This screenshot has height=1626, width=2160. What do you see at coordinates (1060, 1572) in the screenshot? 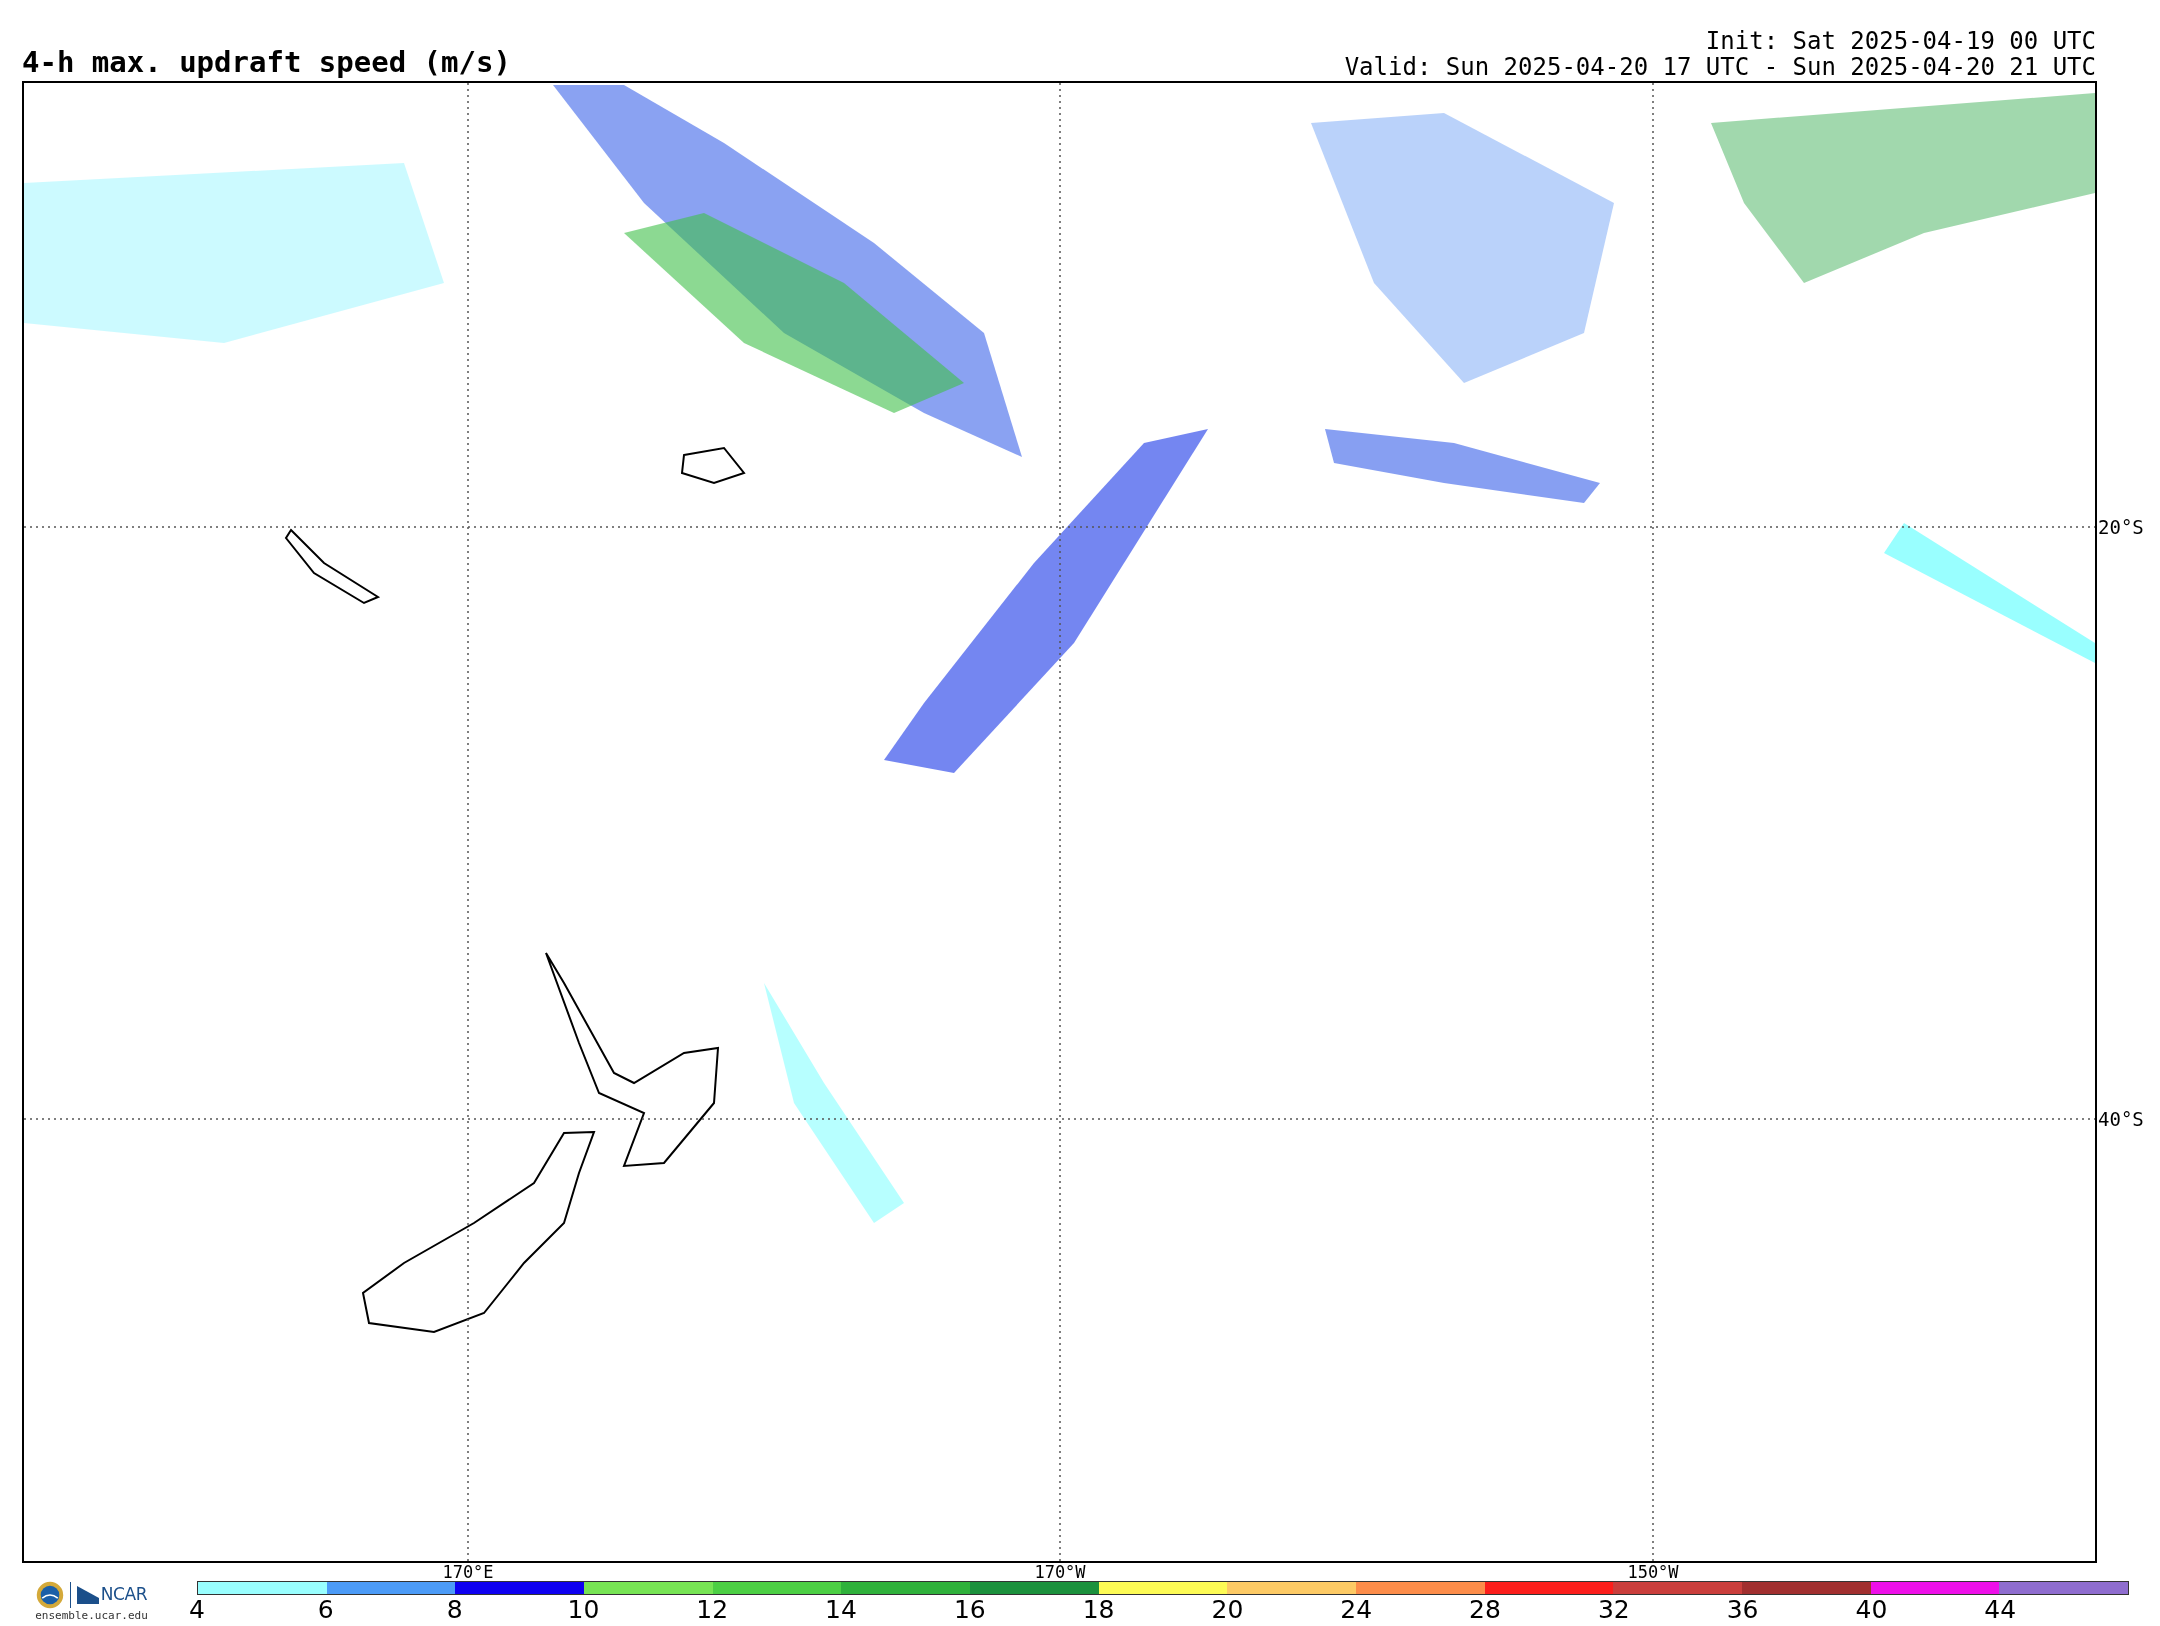
I see `longitude-label: 170°W` at bounding box center [1060, 1572].